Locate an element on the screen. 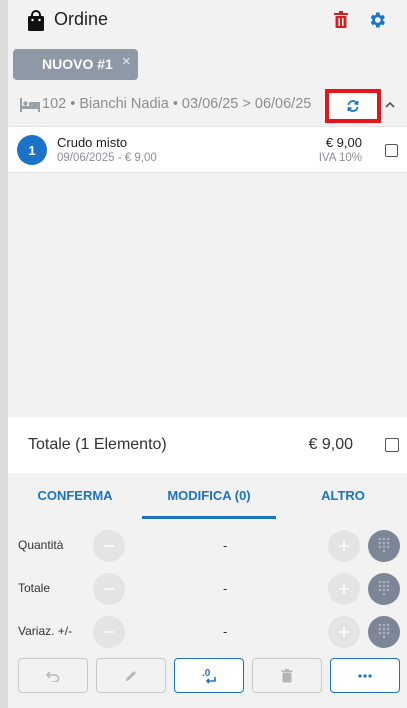  bottom-toolbar: .0 is located at coordinates (207, 676).